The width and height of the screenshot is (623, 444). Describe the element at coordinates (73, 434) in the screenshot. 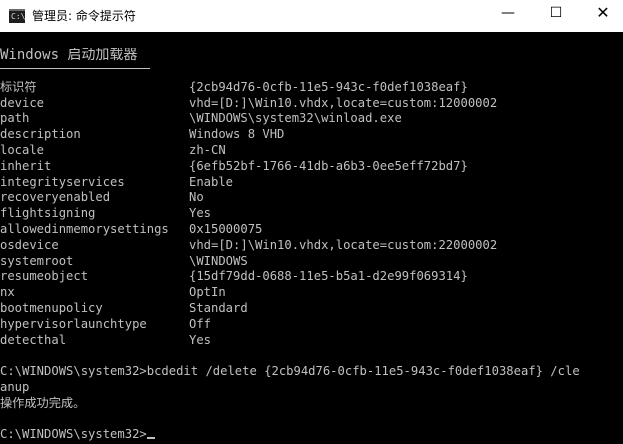

I see `prompt-text: C:\WINDOWS\system32>` at that location.